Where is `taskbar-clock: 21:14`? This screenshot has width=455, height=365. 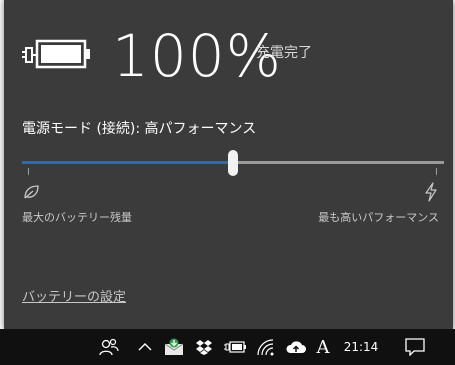 taskbar-clock: 21:14 is located at coordinates (361, 347).